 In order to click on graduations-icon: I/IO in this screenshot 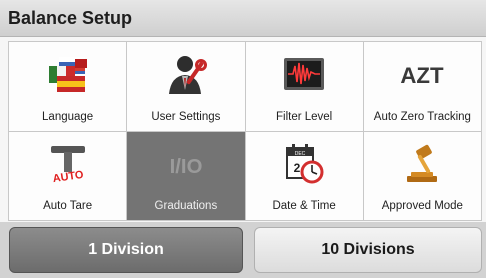, I will do `click(186, 164)`.